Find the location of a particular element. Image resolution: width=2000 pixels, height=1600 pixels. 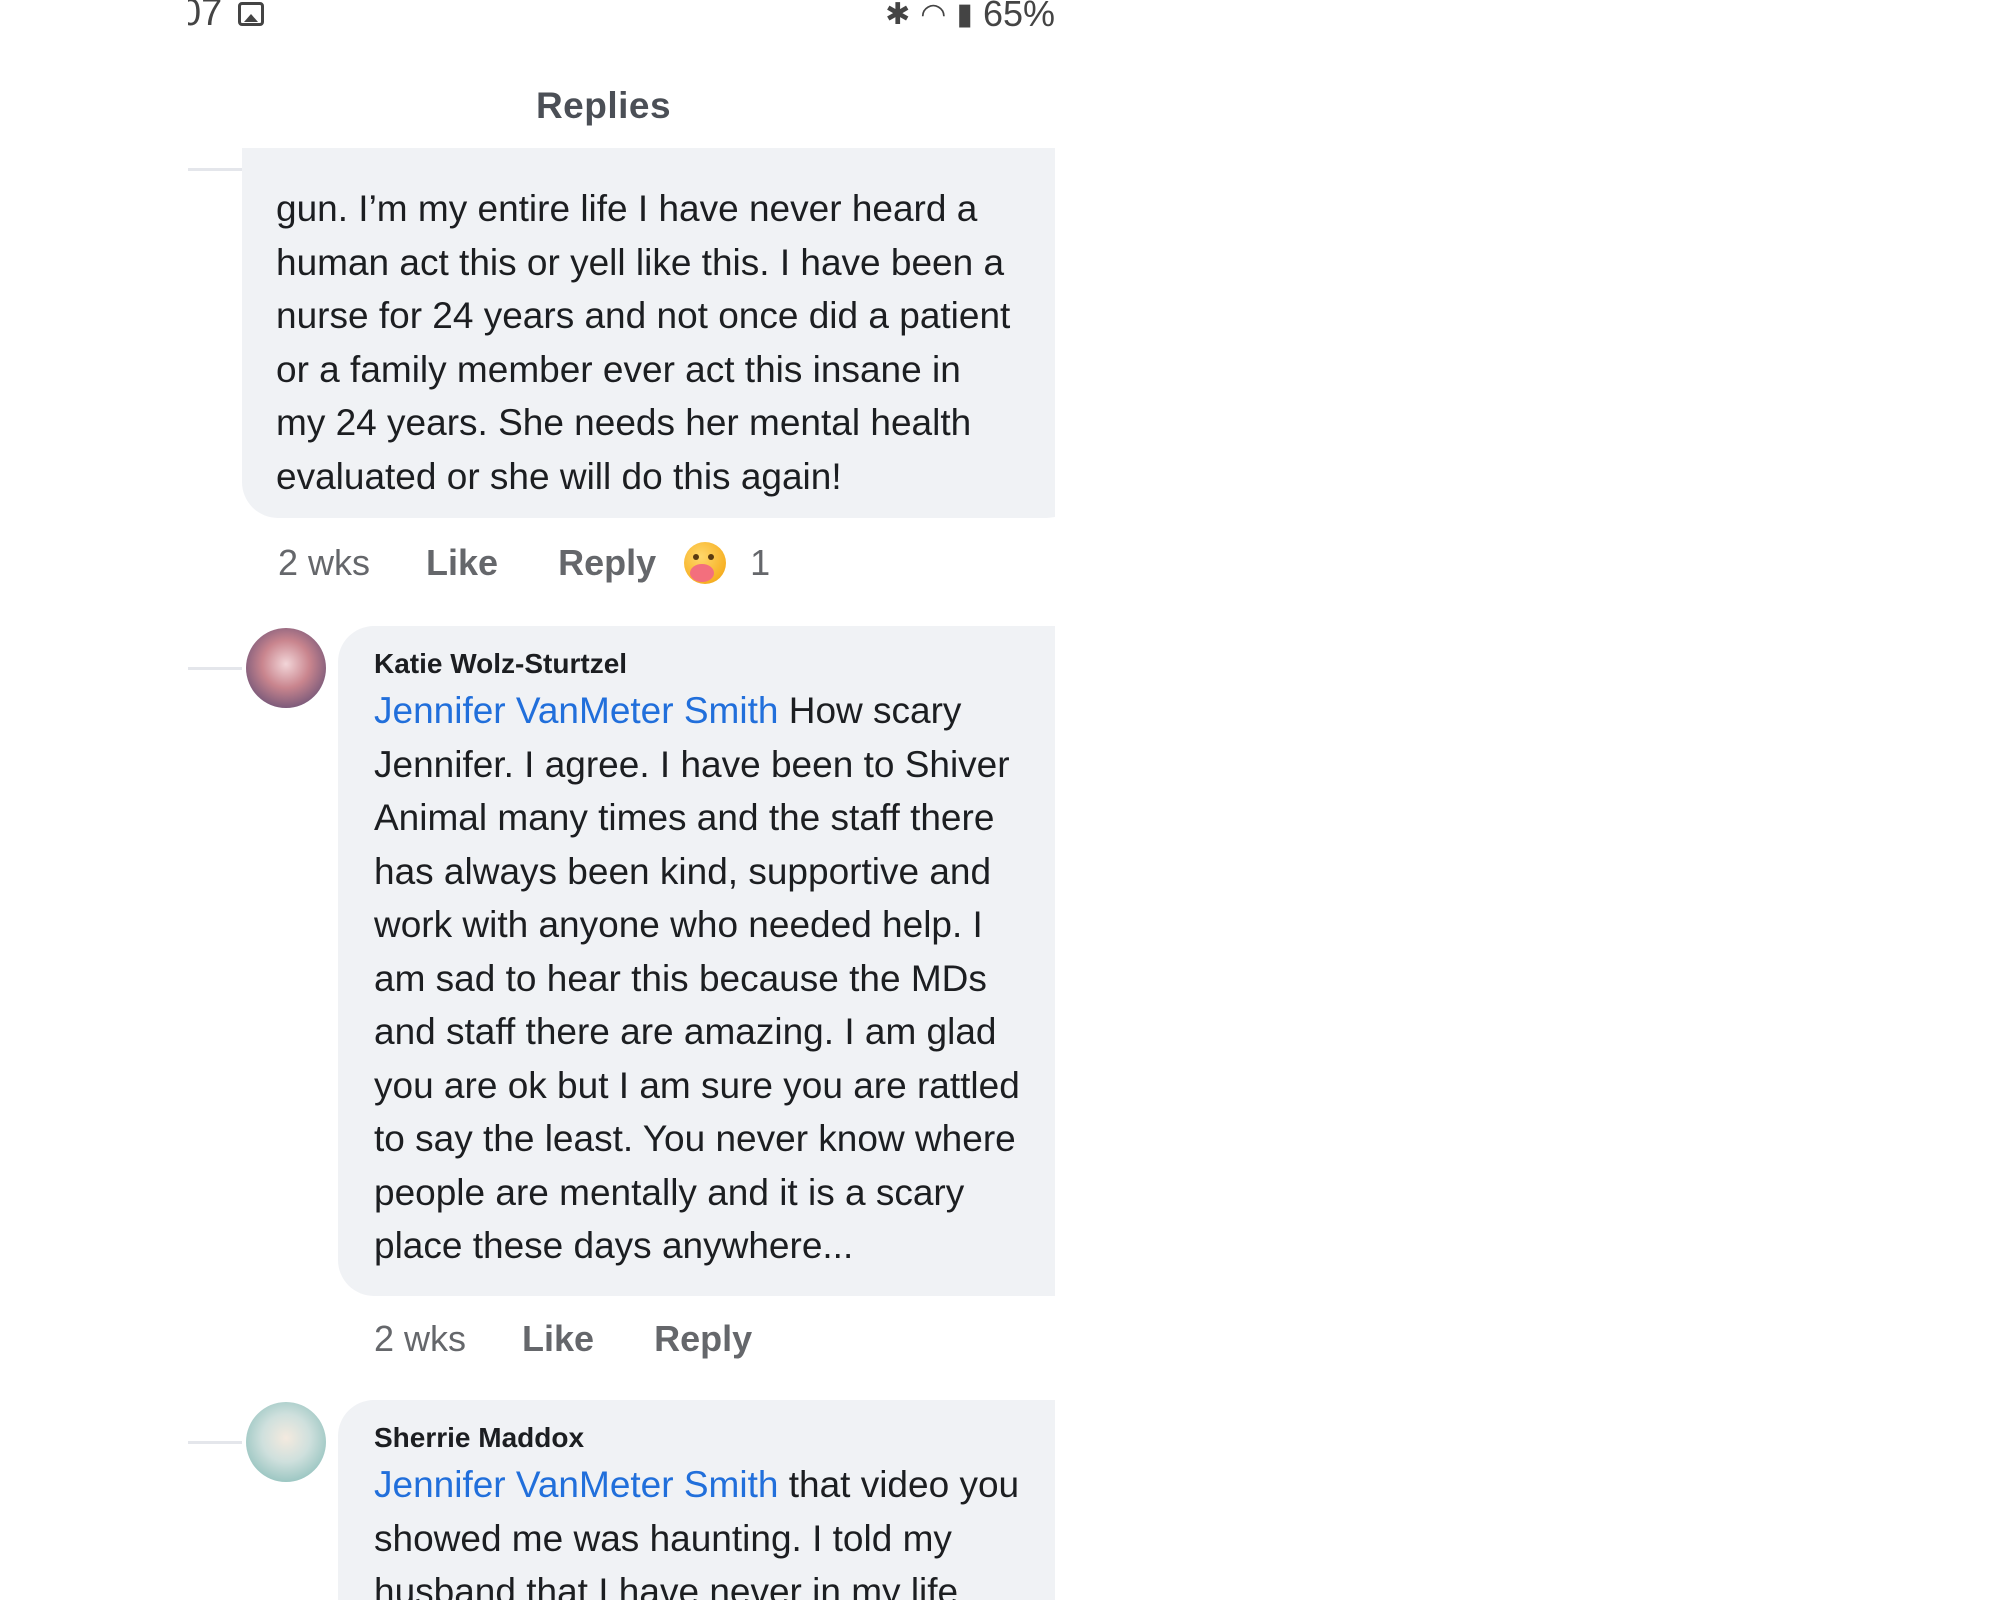

battery-percentage: 65% is located at coordinates (1018, 17).